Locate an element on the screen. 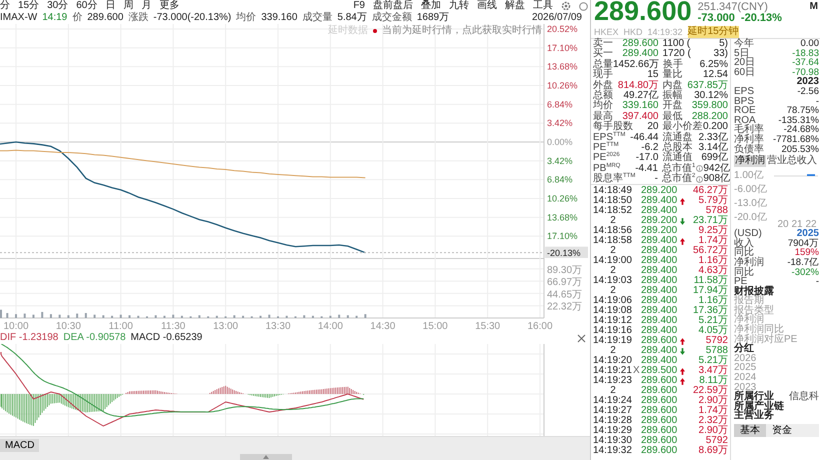 This screenshot has width=820, height=460. return-label: 今年 is located at coordinates (744, 44).